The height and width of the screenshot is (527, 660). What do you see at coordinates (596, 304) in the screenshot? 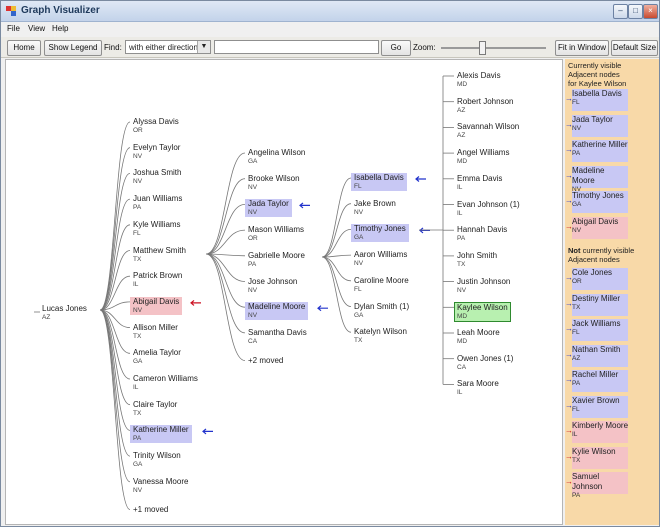
I see `adjacent-node-item: → Destiny Miller TX` at bounding box center [596, 304].